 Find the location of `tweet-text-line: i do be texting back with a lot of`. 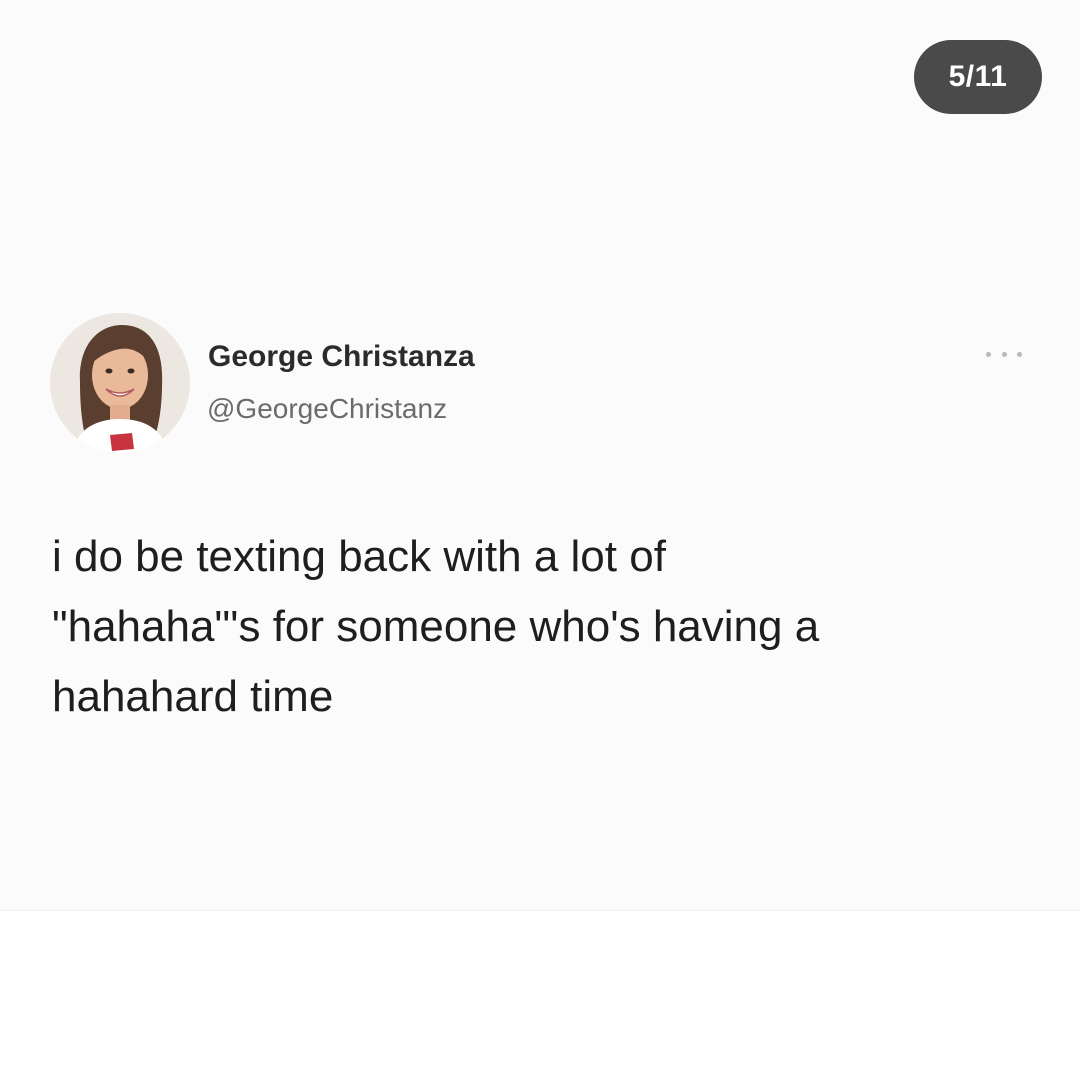

tweet-text-line: i do be texting back with a lot of is located at coordinates (359, 556).